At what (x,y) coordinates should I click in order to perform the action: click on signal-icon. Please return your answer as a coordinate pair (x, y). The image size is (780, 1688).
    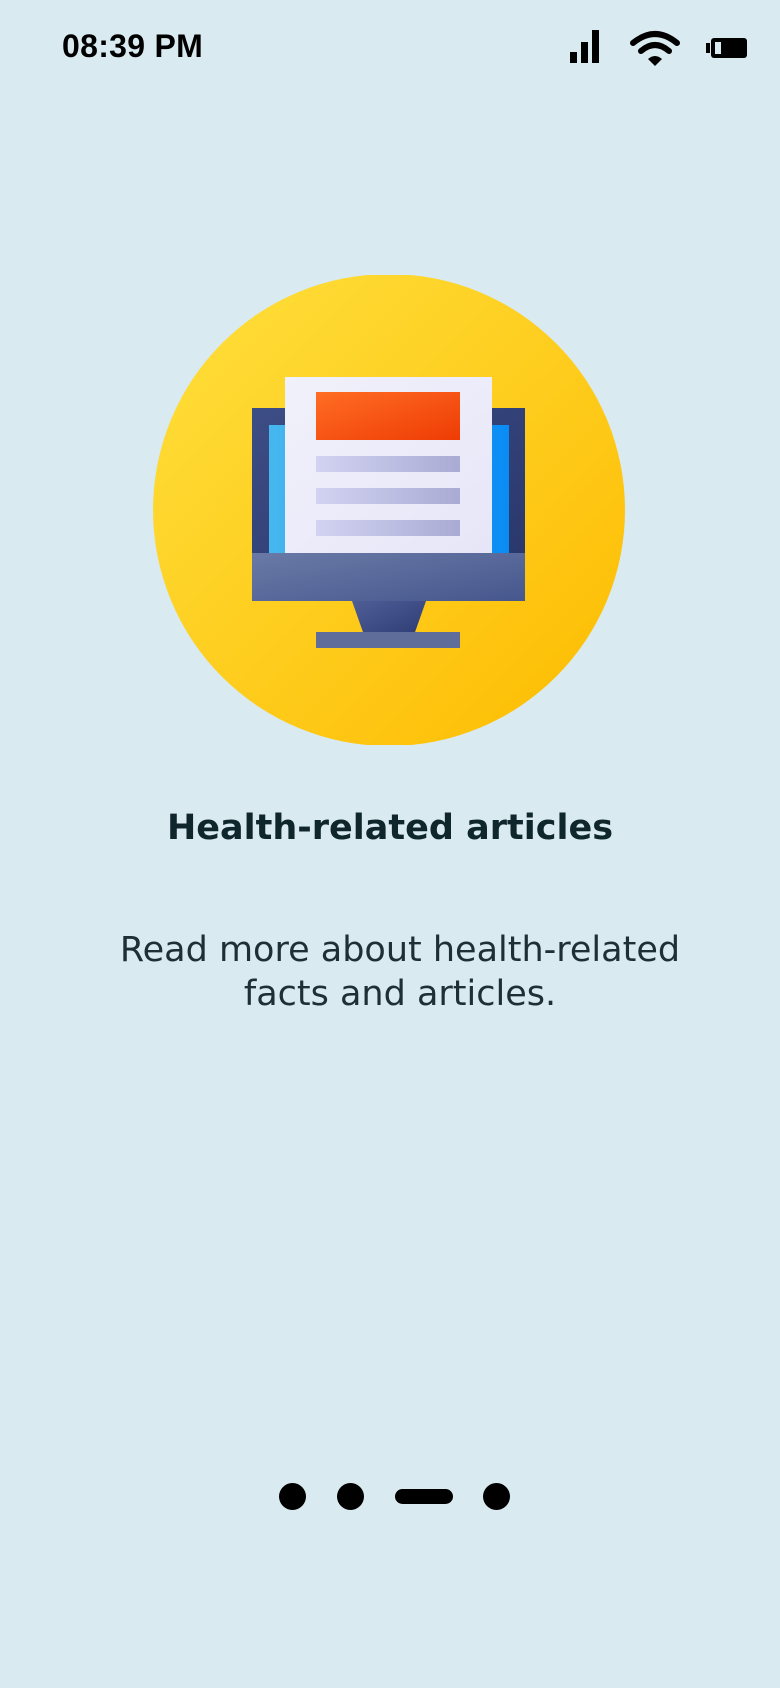
    Looking at the image, I should click on (584, 46).